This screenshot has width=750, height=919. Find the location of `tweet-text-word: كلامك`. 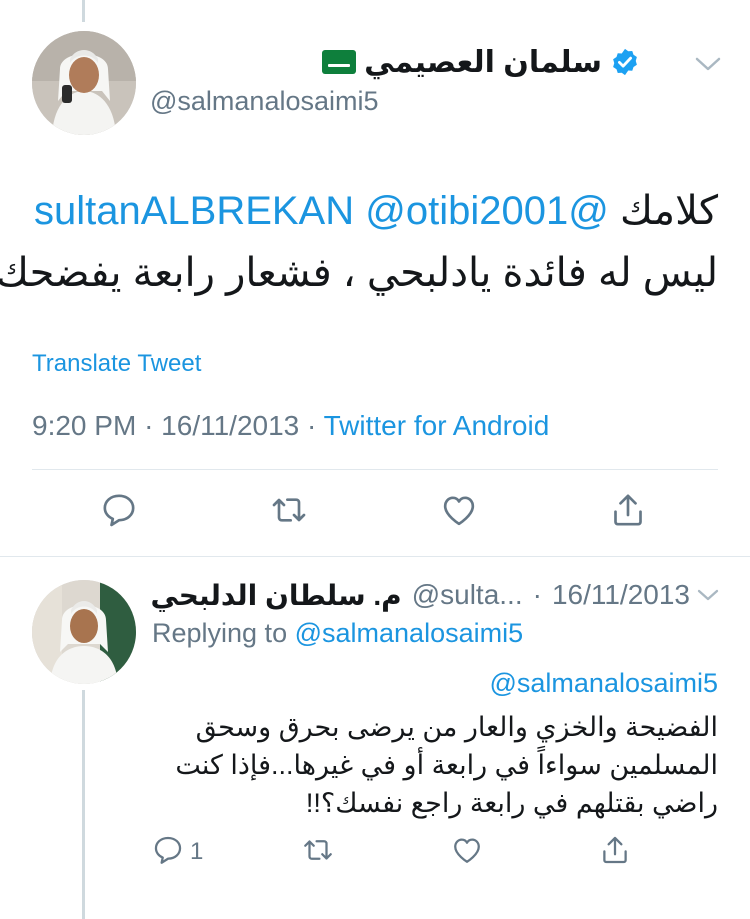

tweet-text-word: كلامك is located at coordinates (668, 211).